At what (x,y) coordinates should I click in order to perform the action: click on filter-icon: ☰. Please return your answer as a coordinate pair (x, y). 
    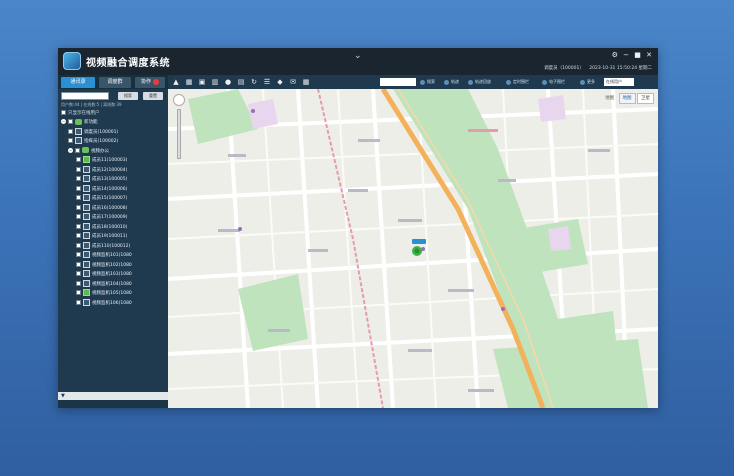
    Looking at the image, I should click on (267, 82).